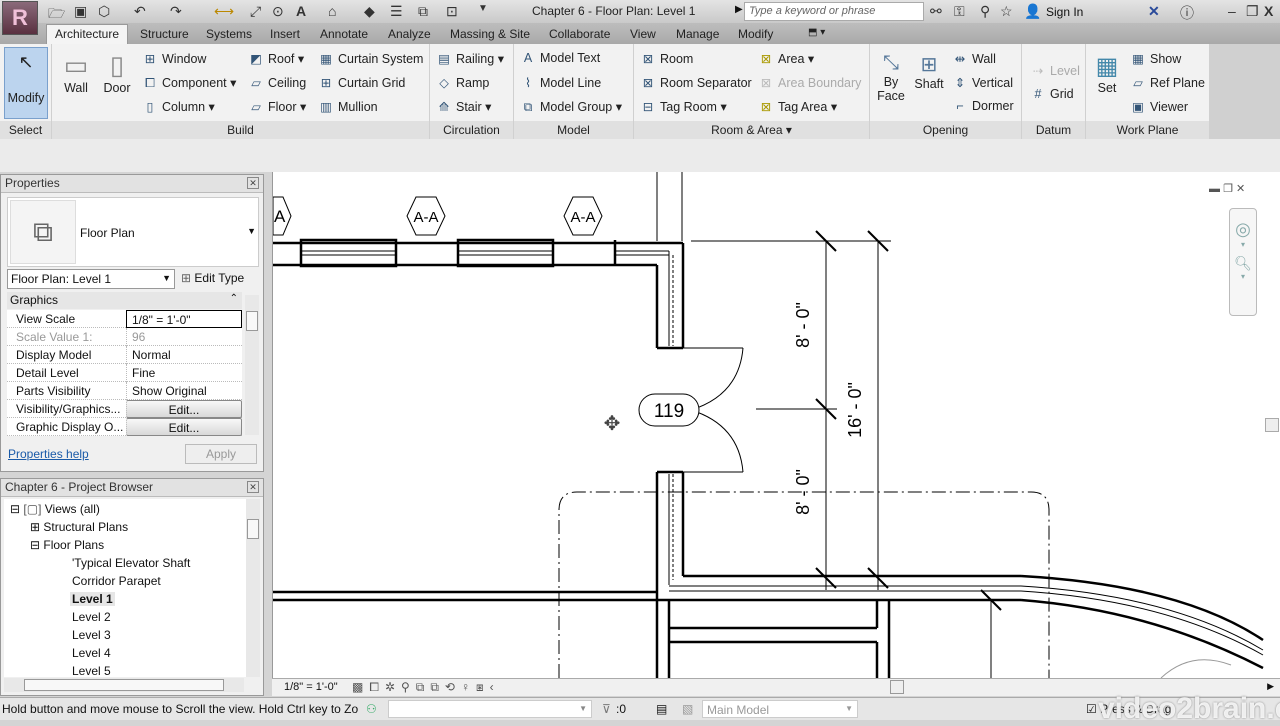  Describe the element at coordinates (79, 527) in the screenshot. I see `tree-node-structural-plans: ⊞ Structural Plans` at that location.